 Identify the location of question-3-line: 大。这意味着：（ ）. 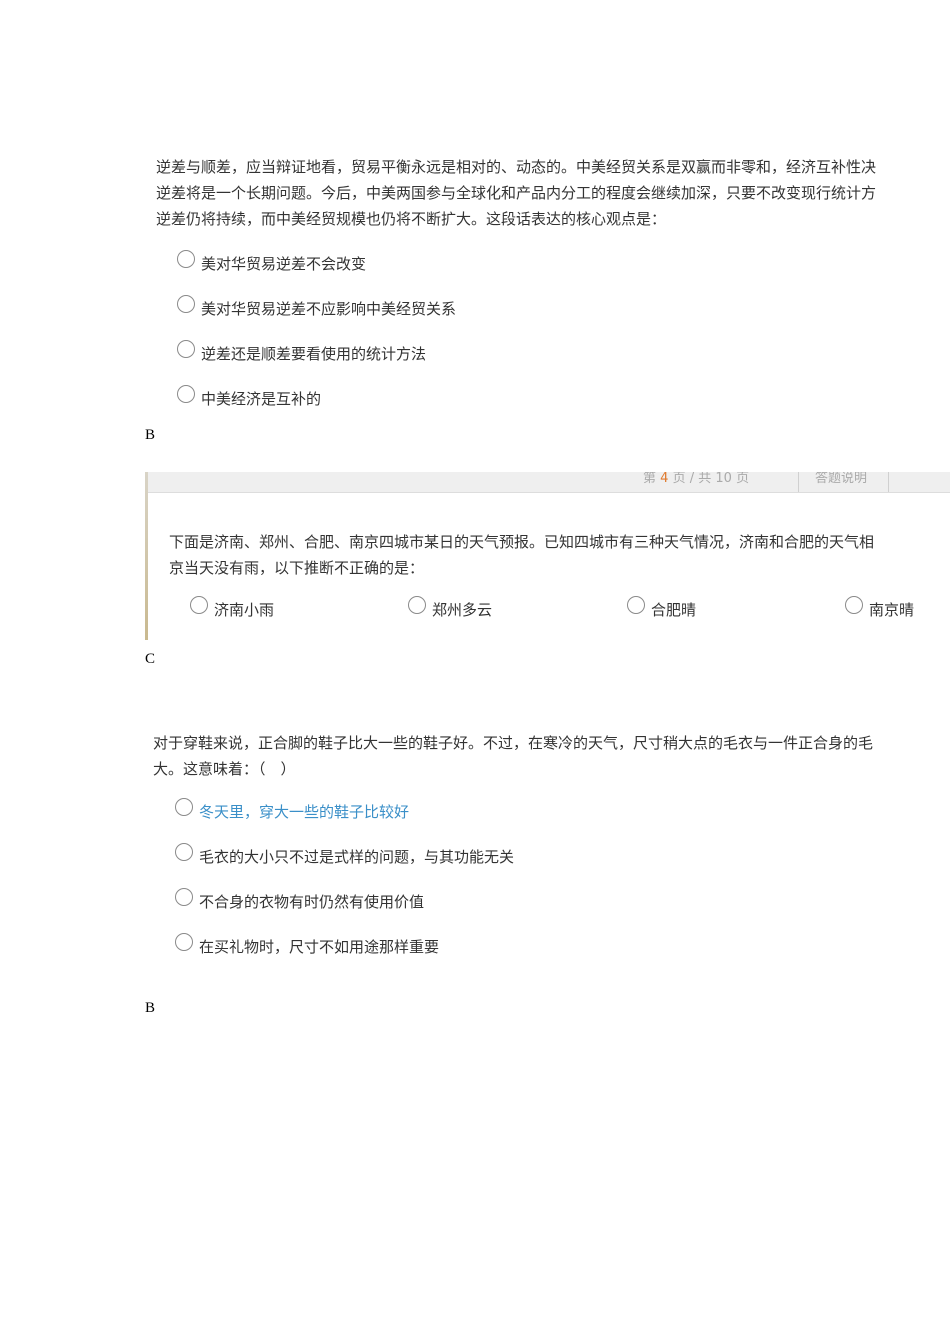
(224, 769).